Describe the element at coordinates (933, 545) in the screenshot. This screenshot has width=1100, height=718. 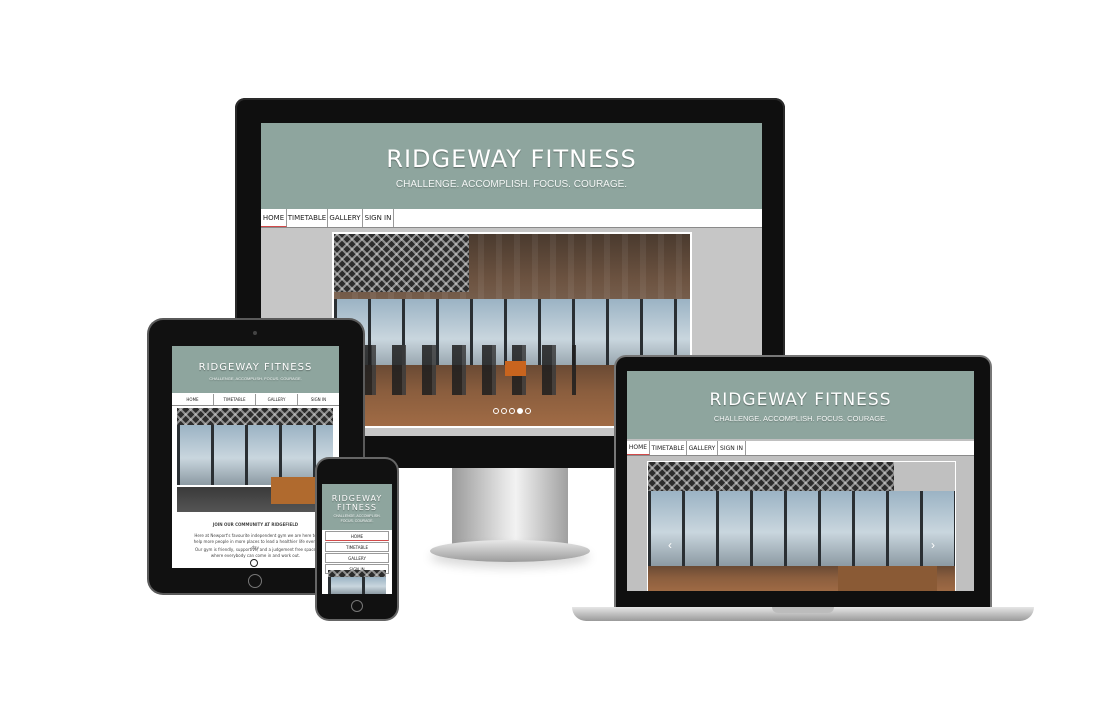
I see `carousel-next-arrow: ›` at that location.